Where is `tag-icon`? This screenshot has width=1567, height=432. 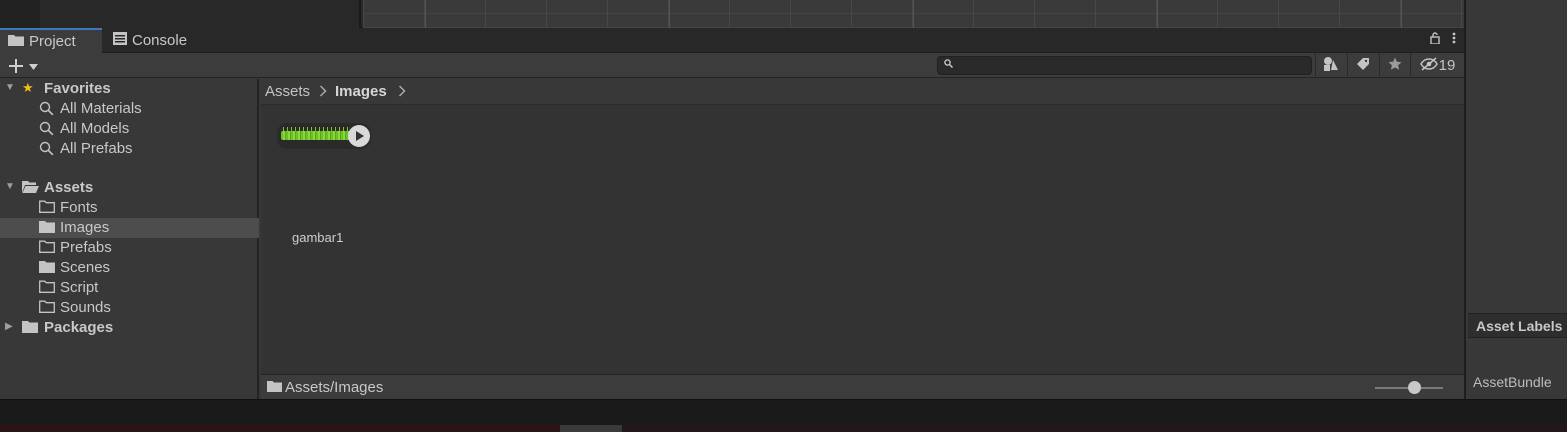
tag-icon is located at coordinates (1363, 65).